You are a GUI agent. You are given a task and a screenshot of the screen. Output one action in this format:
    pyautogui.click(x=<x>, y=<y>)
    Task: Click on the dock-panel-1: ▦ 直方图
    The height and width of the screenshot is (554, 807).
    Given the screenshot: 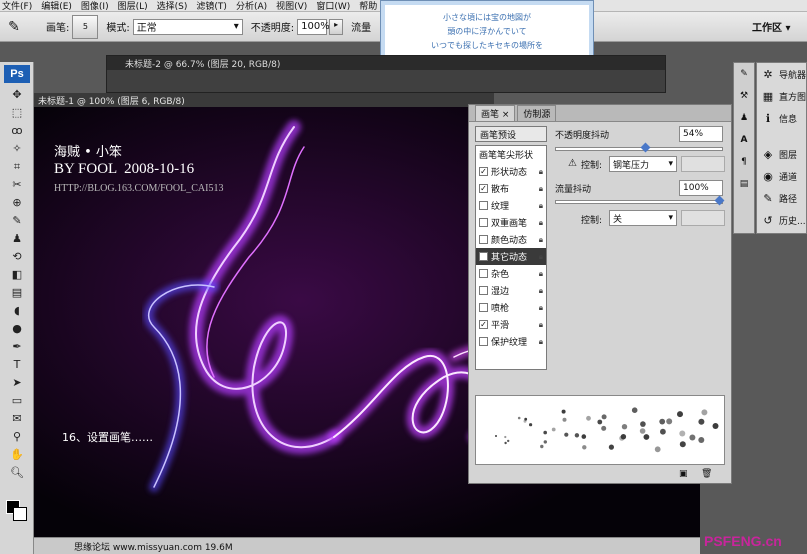 What is the action you would take?
    pyautogui.click(x=781, y=96)
    